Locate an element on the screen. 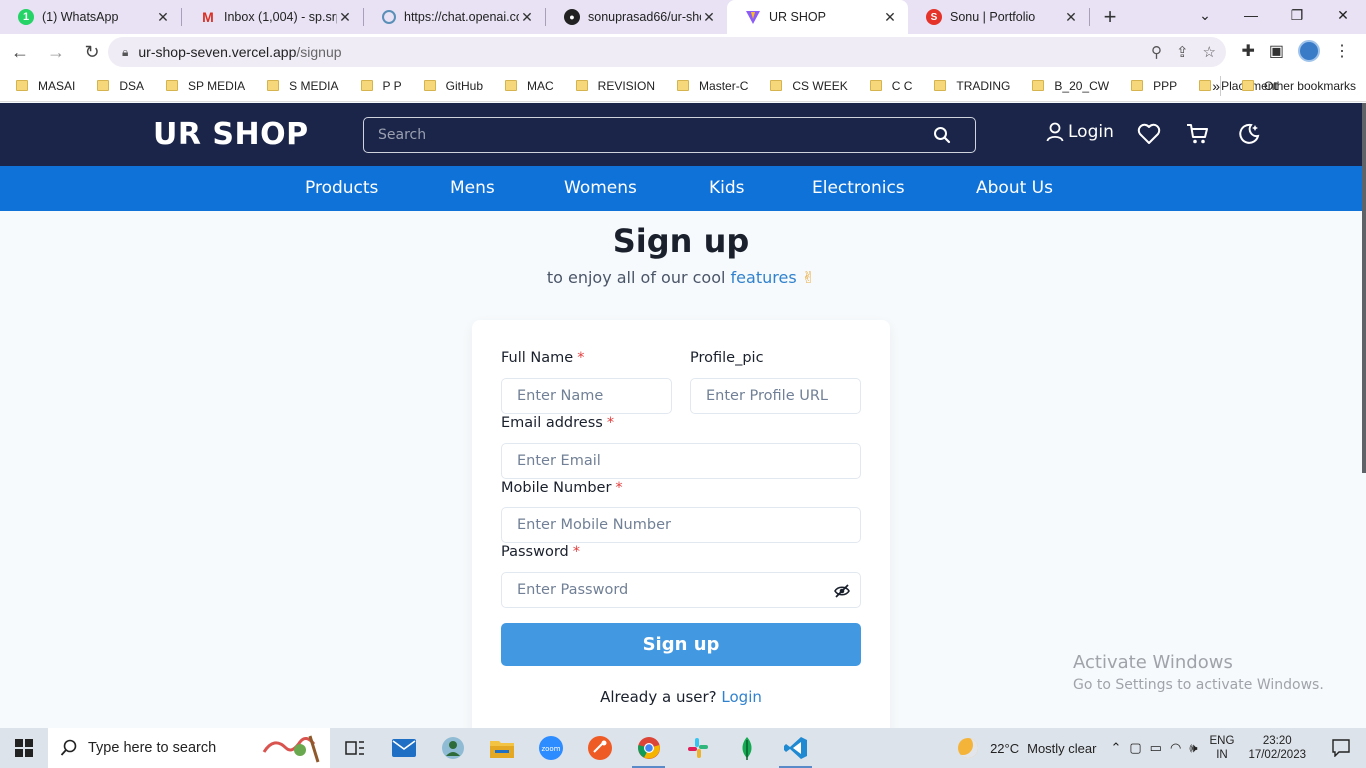 Image resolution: width=1366 pixels, height=768 pixels. tab-search-icon: ⌄ is located at coordinates (1205, 15).